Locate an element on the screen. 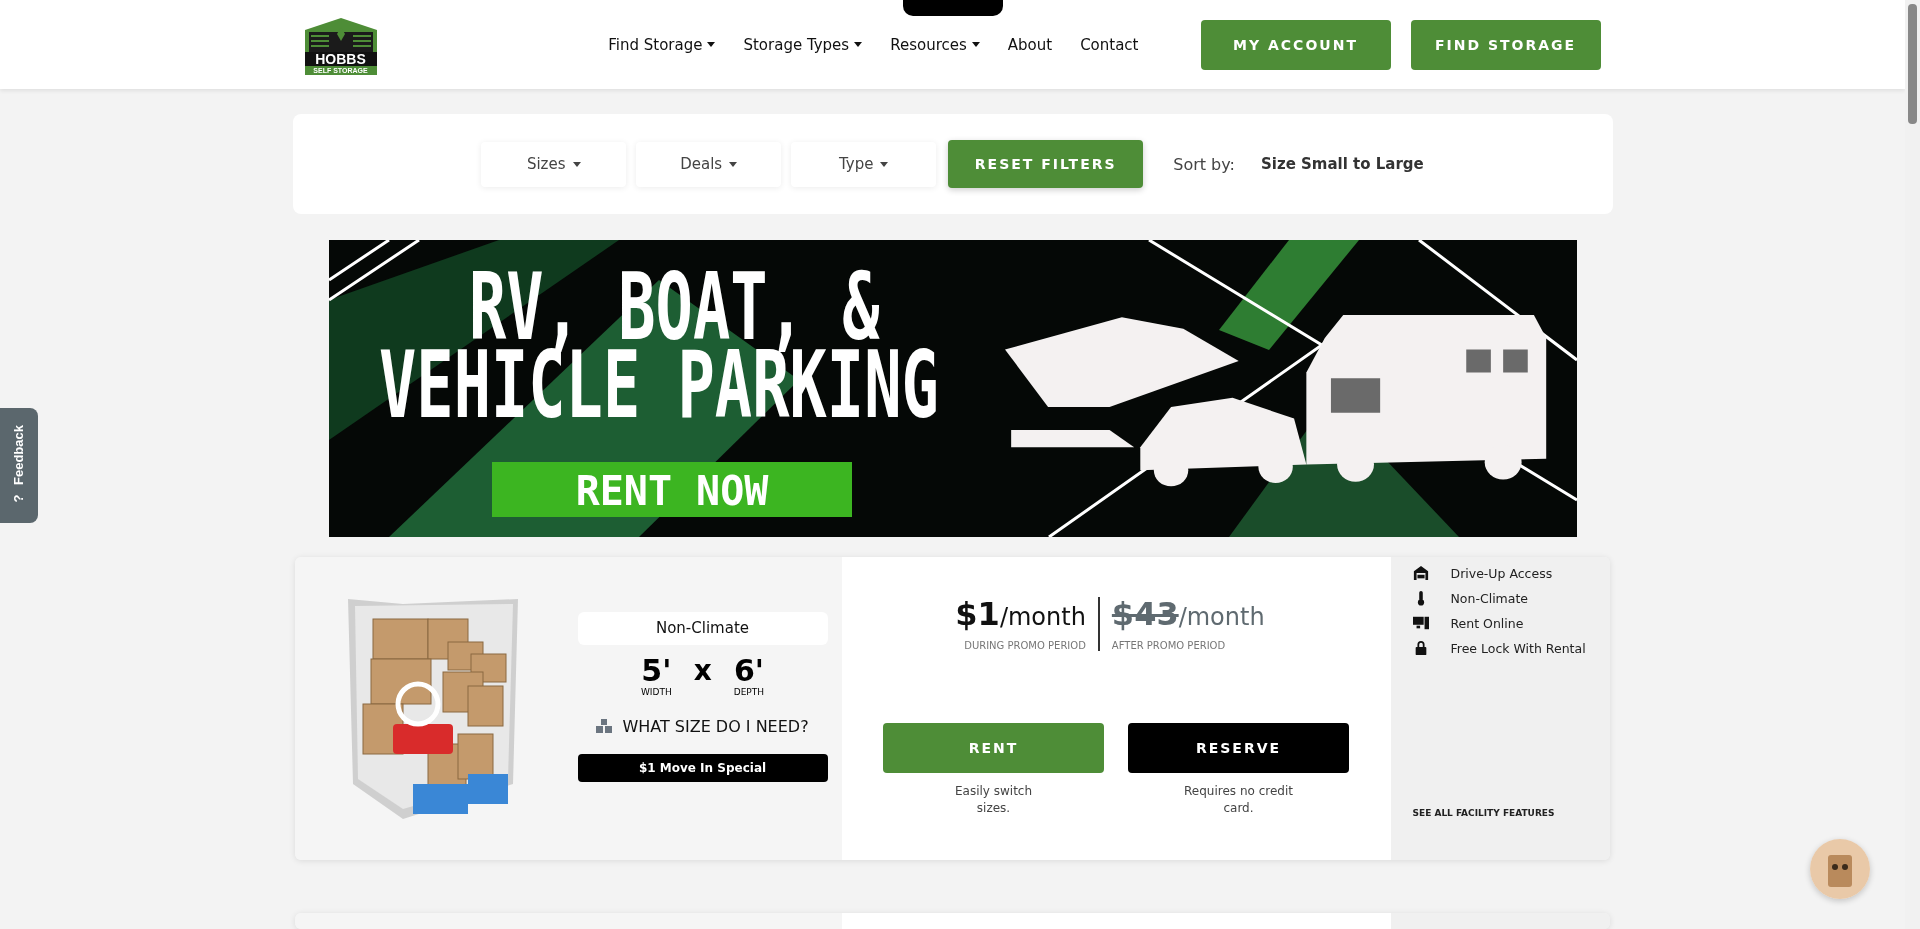  facility-features-link: SEE ALL FACILITY FEATURES is located at coordinates (1511, 813).